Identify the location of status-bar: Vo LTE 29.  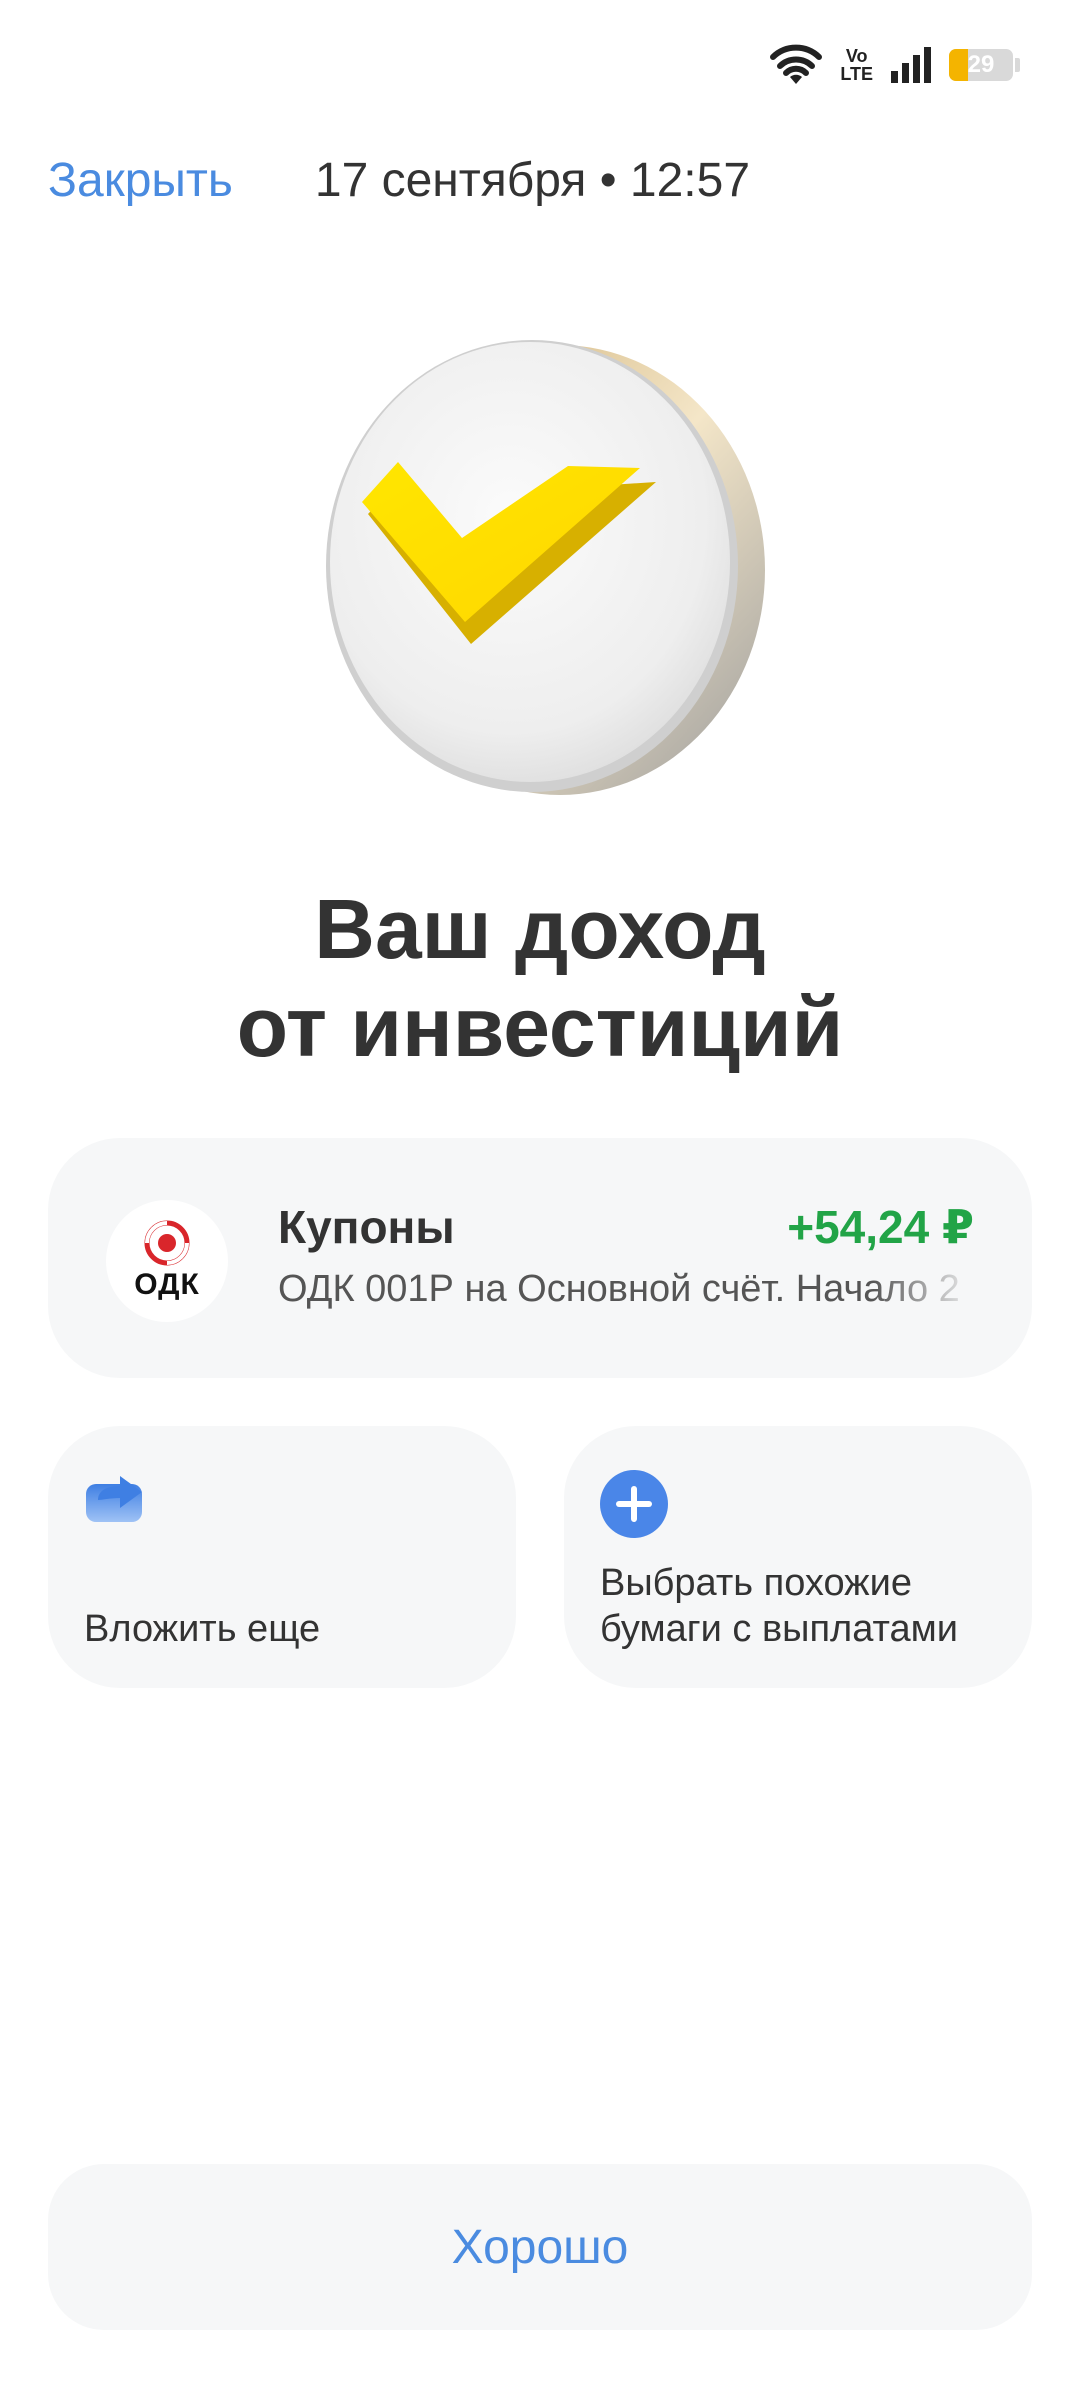
(895, 65).